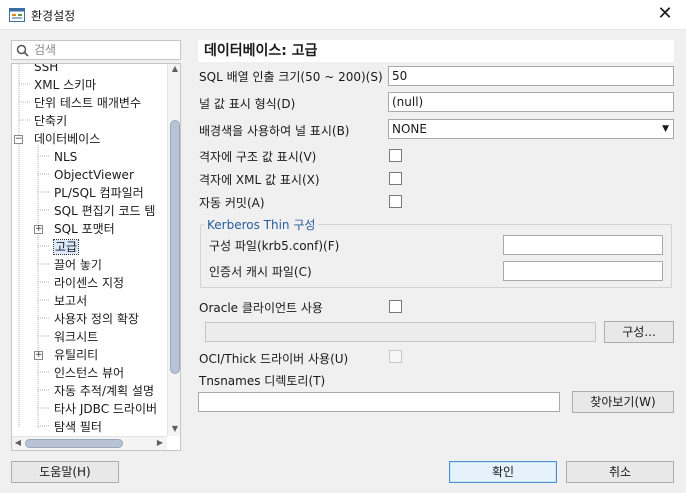  What do you see at coordinates (583, 271) in the screenshot?
I see `krb-cache-input` at bounding box center [583, 271].